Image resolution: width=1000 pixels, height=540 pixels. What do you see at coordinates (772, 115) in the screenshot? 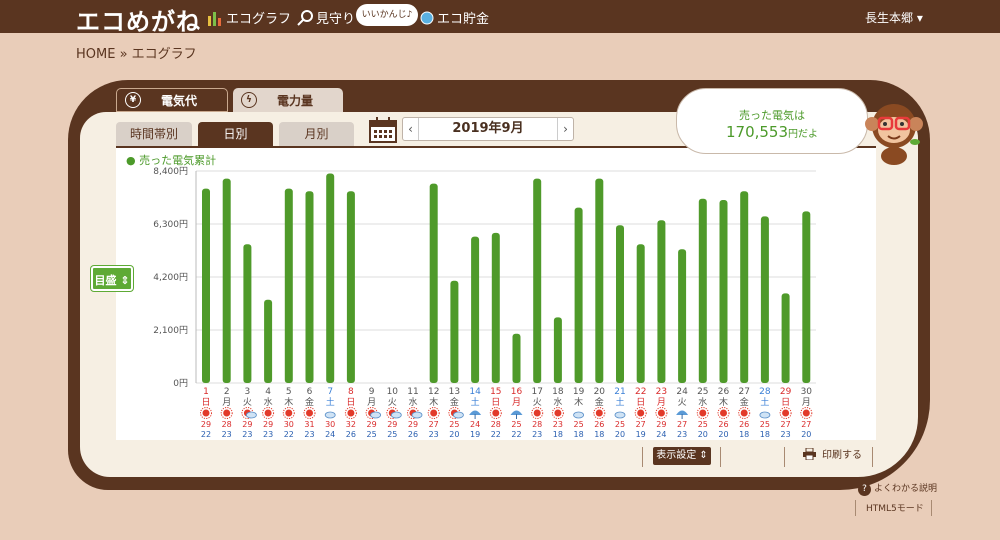
I see `bubble-caption: 売った電気は` at bounding box center [772, 115].